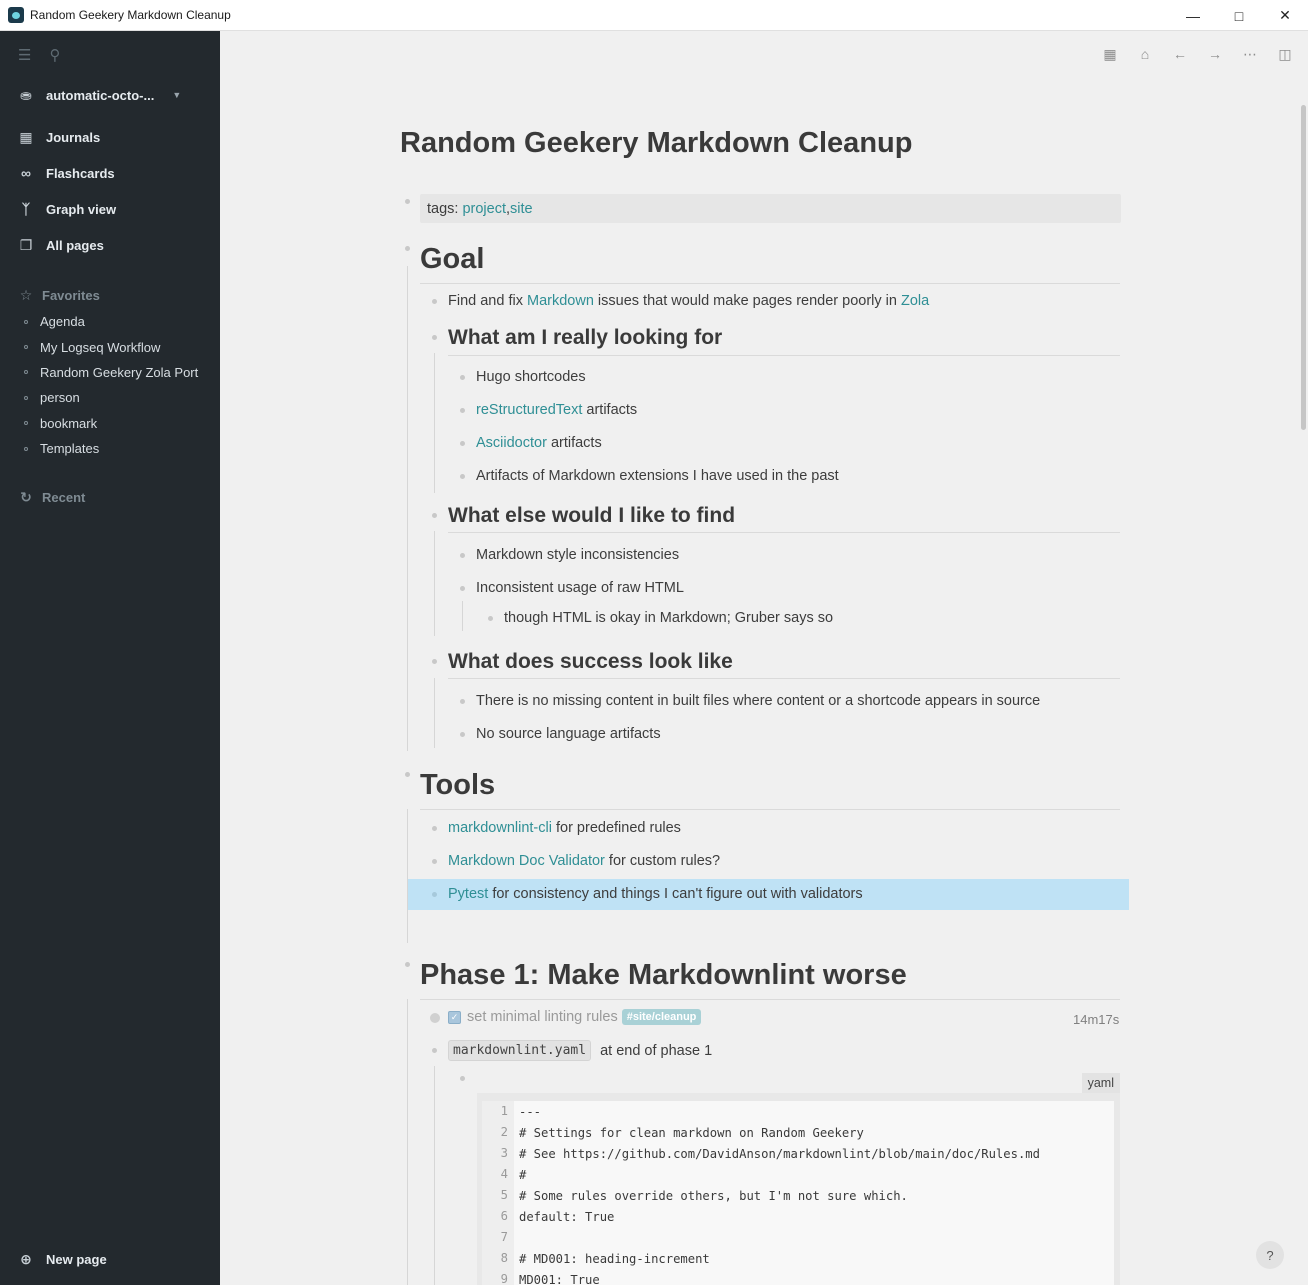  What do you see at coordinates (26, 94) in the screenshot?
I see `database-icon: ⛂` at bounding box center [26, 94].